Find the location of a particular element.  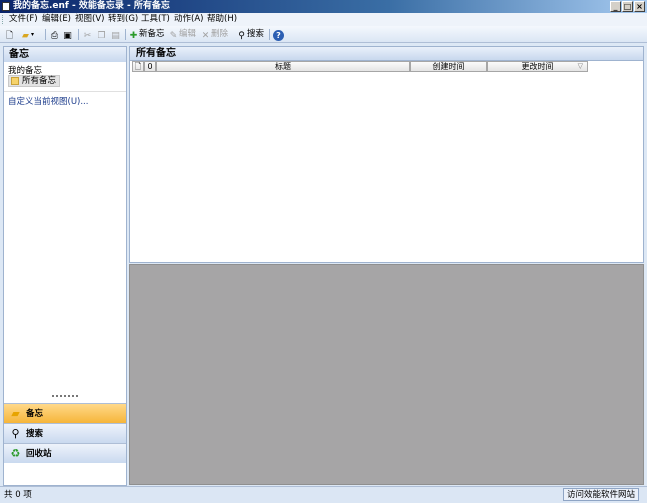

menu-tools: 工具(T) is located at coordinates (155, 19).